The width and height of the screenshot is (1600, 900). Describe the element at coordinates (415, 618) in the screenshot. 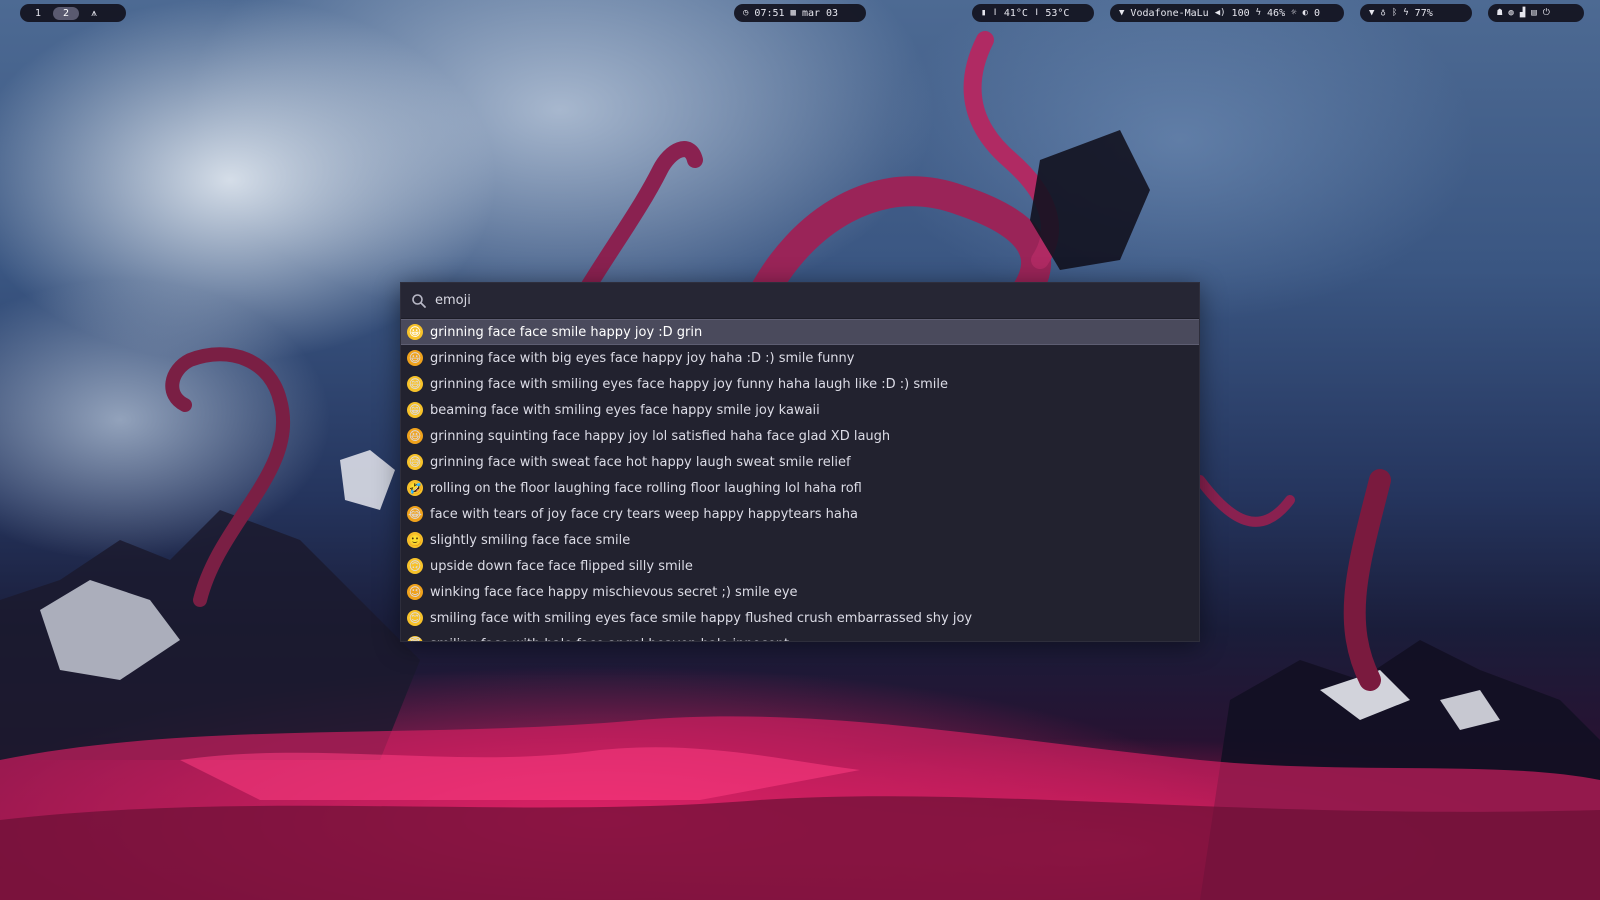

I see `emoji-icon: 😊` at that location.